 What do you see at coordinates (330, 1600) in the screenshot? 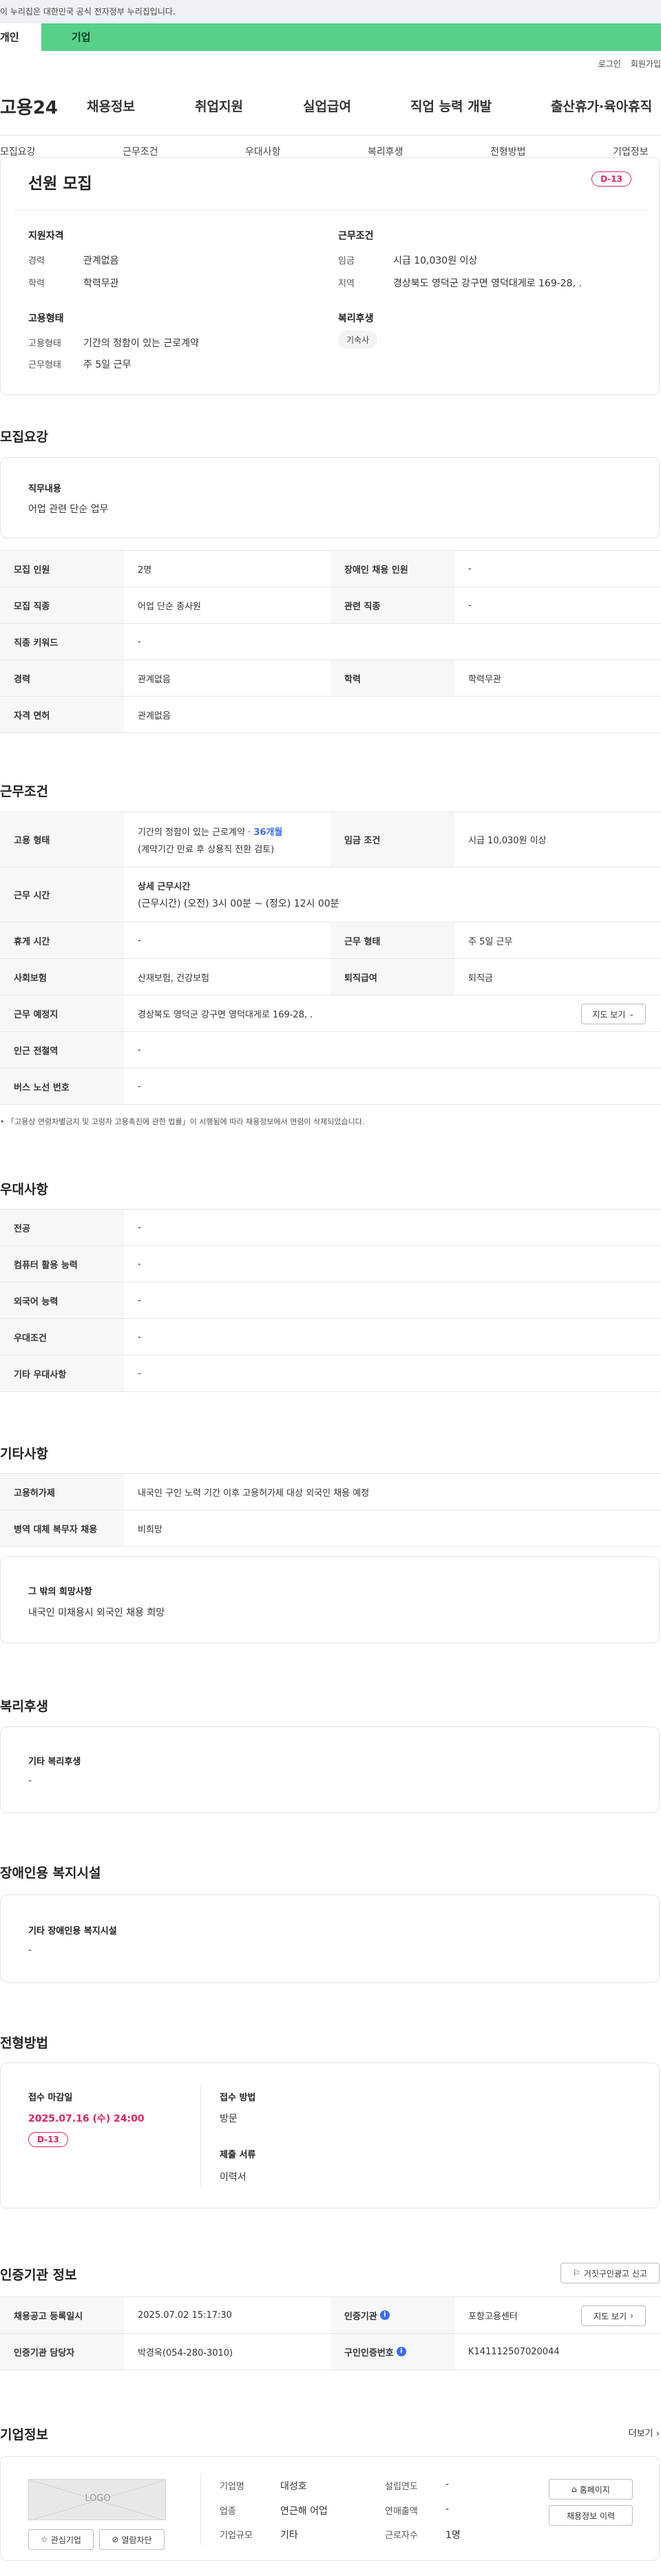
I see `wish-card: 그 밖의 희망사항 내국인 미채용시 외국인 채용 희망` at bounding box center [330, 1600].